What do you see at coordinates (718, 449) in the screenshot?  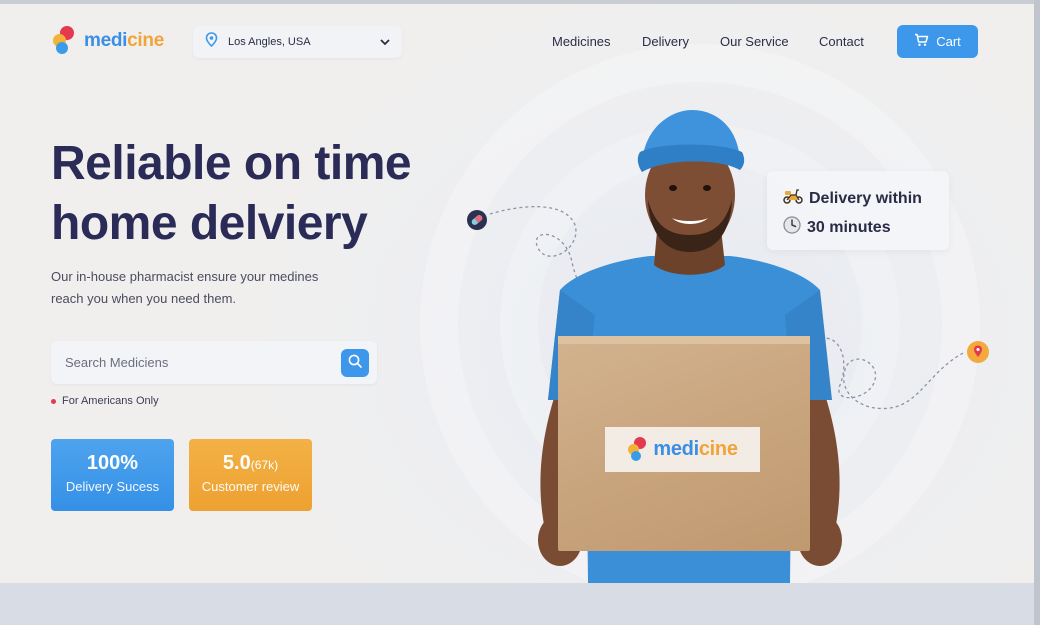 I see `box-brand-part2: cine` at bounding box center [718, 449].